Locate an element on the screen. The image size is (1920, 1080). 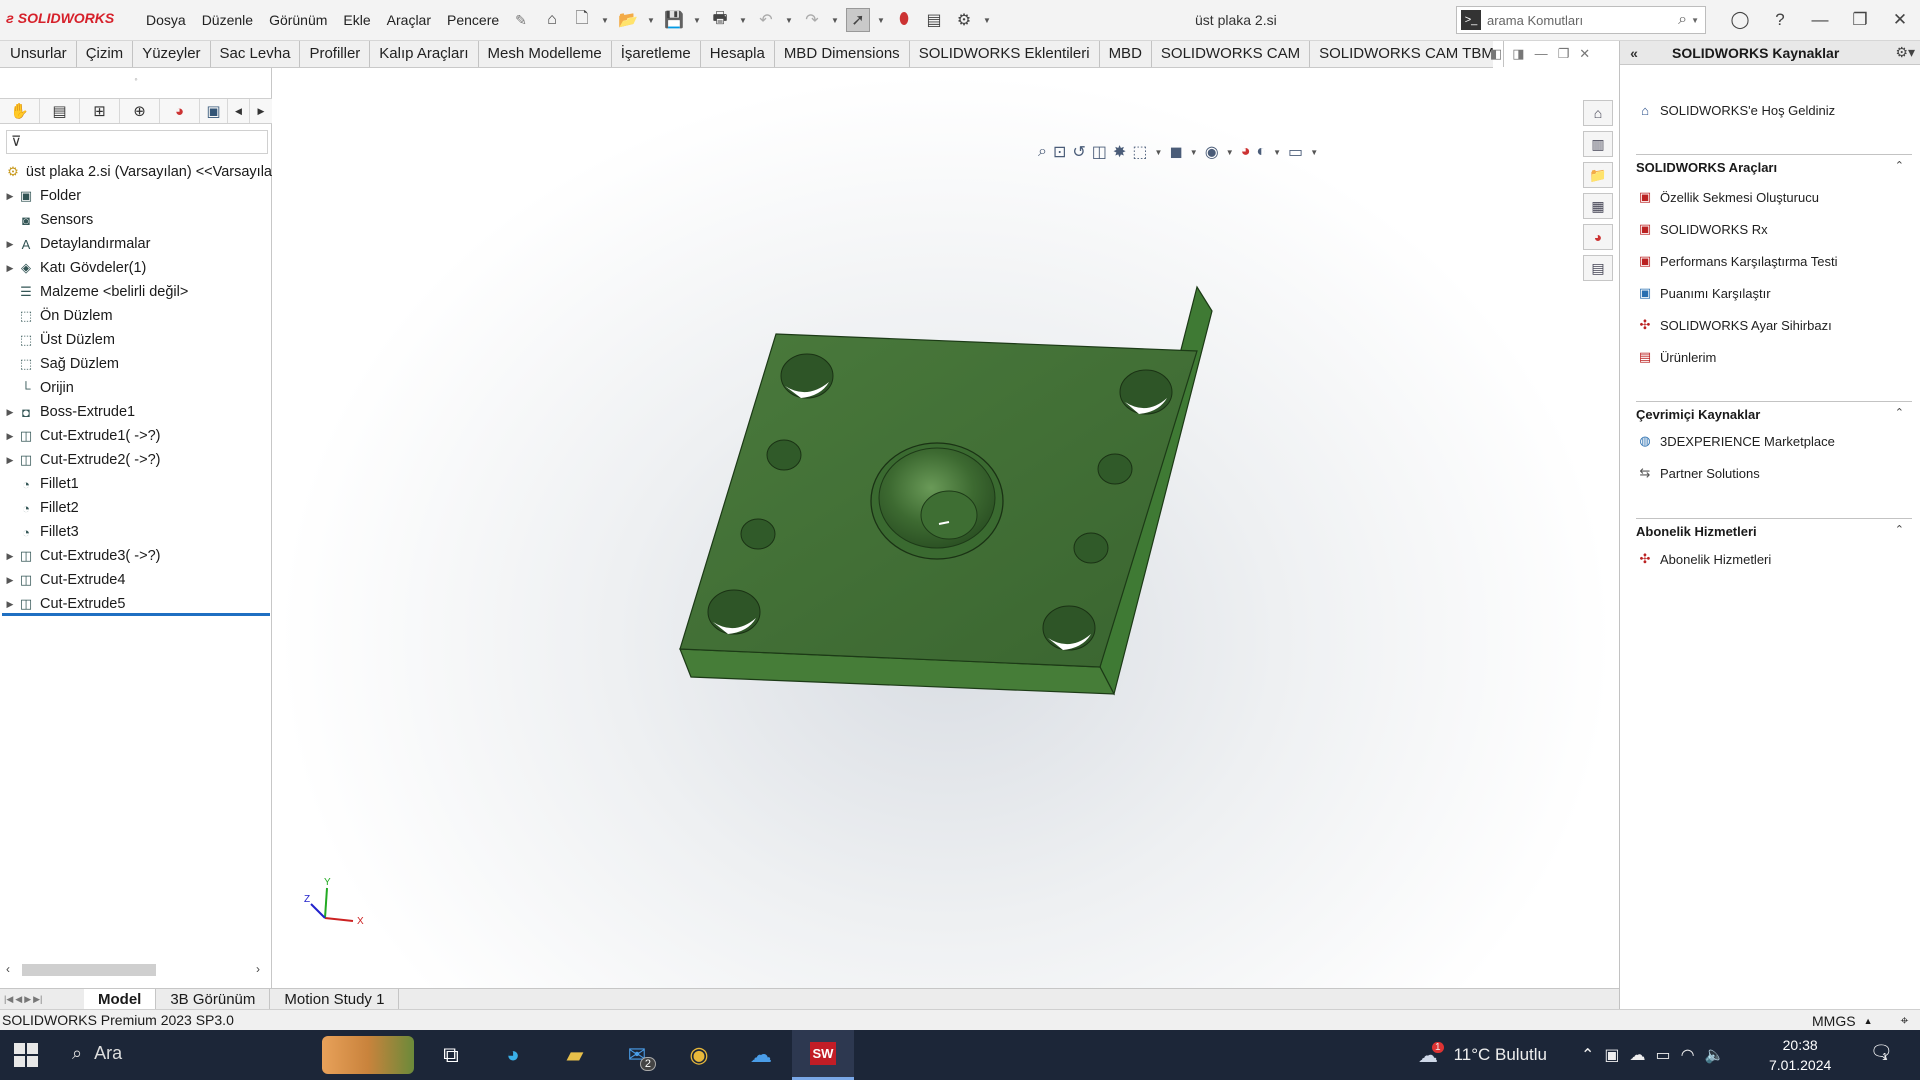
restore-icon: ❐ is located at coordinates (1860, 20).